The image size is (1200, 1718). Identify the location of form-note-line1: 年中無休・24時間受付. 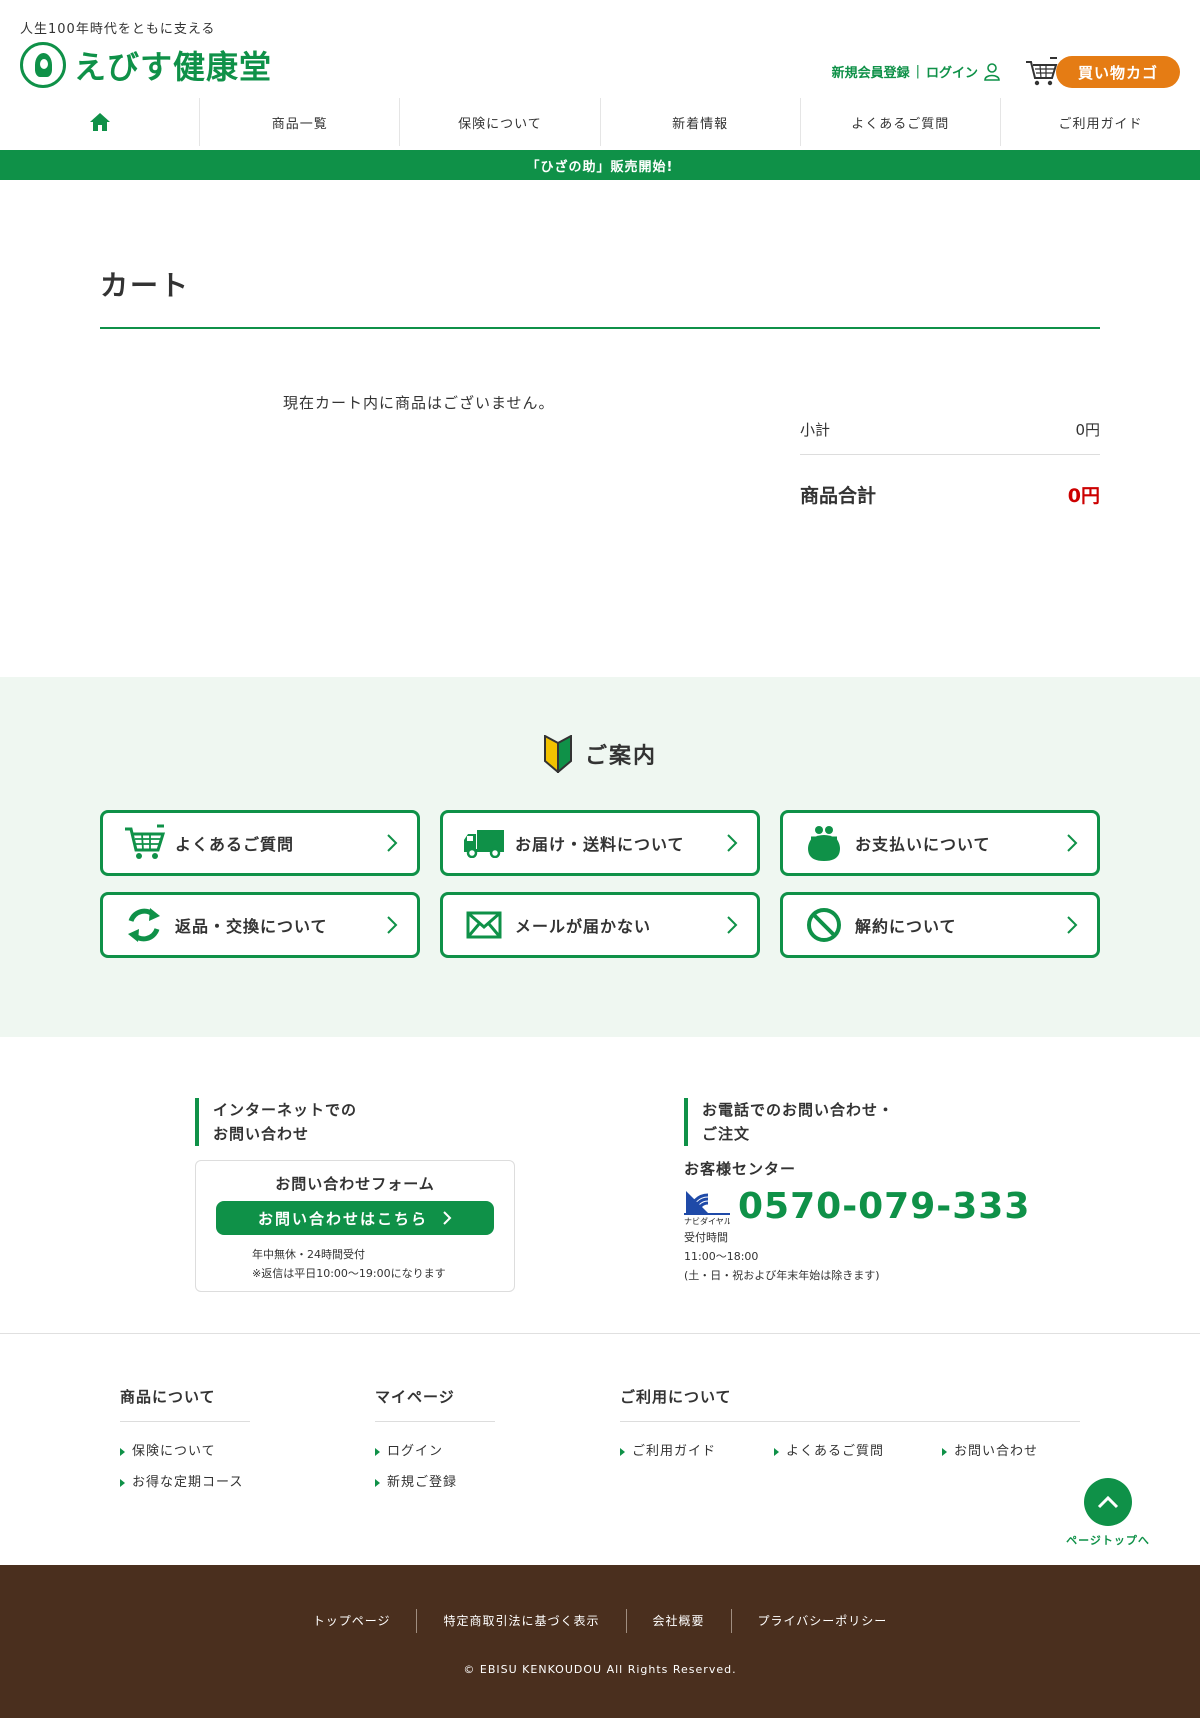
(308, 1254).